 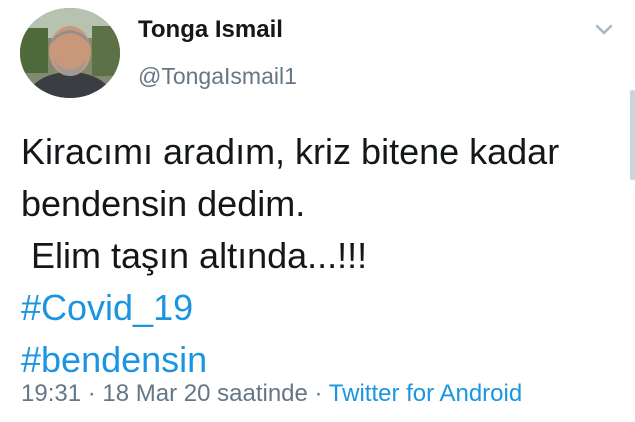 What do you see at coordinates (163, 203) in the screenshot?
I see `tweet-text-line: bendensin dedim.` at bounding box center [163, 203].